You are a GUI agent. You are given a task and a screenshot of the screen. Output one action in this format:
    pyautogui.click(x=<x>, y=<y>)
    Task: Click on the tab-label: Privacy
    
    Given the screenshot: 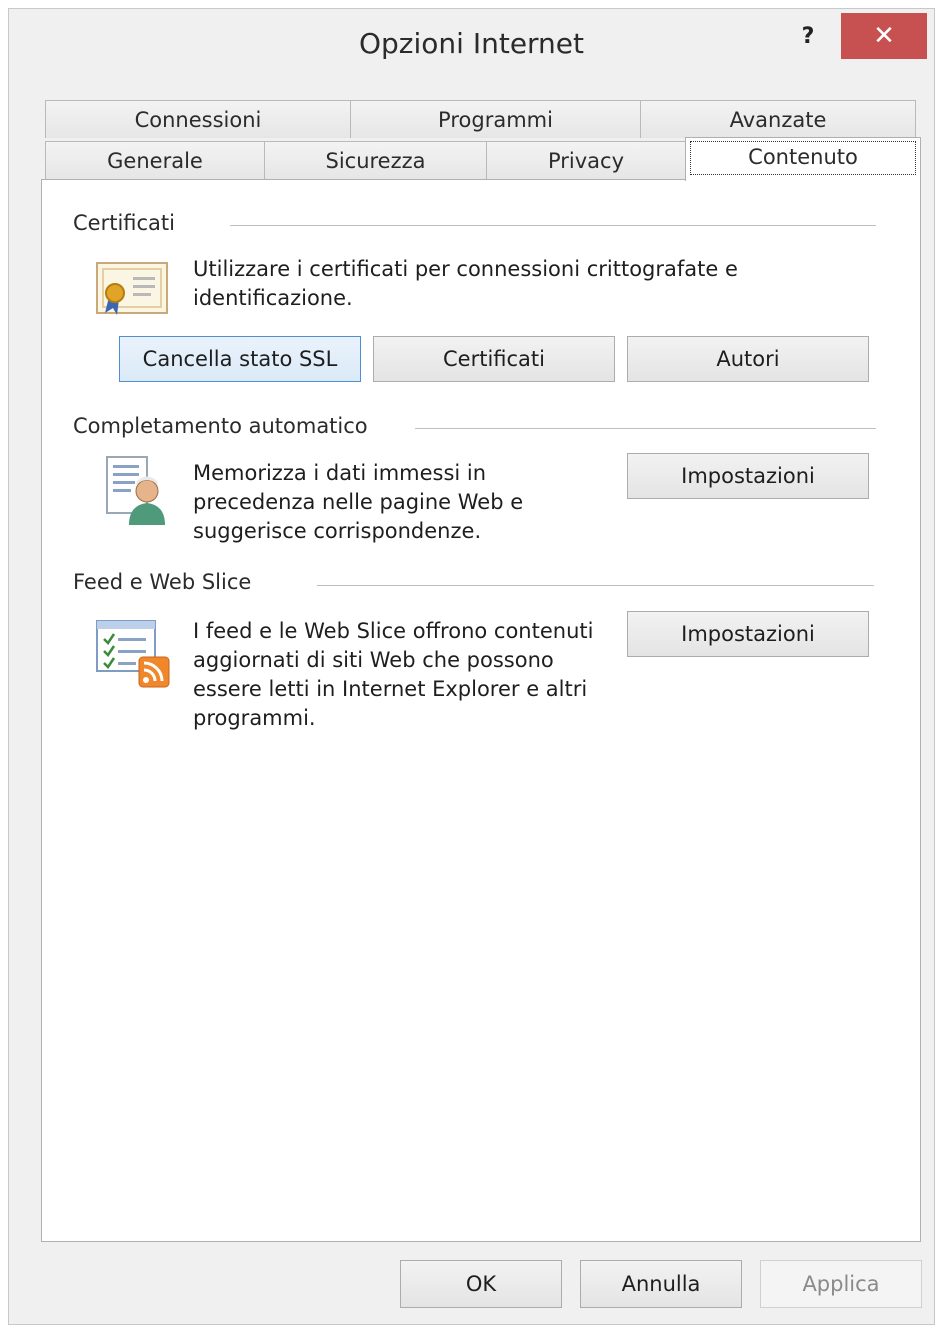 What is the action you would take?
    pyautogui.click(x=586, y=160)
    